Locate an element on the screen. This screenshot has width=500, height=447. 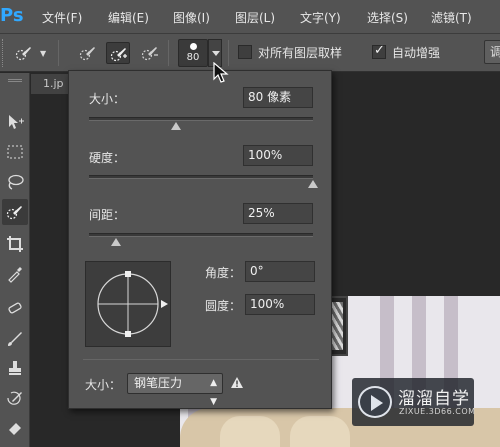
eyedropper-icon is located at coordinates (15, 275).